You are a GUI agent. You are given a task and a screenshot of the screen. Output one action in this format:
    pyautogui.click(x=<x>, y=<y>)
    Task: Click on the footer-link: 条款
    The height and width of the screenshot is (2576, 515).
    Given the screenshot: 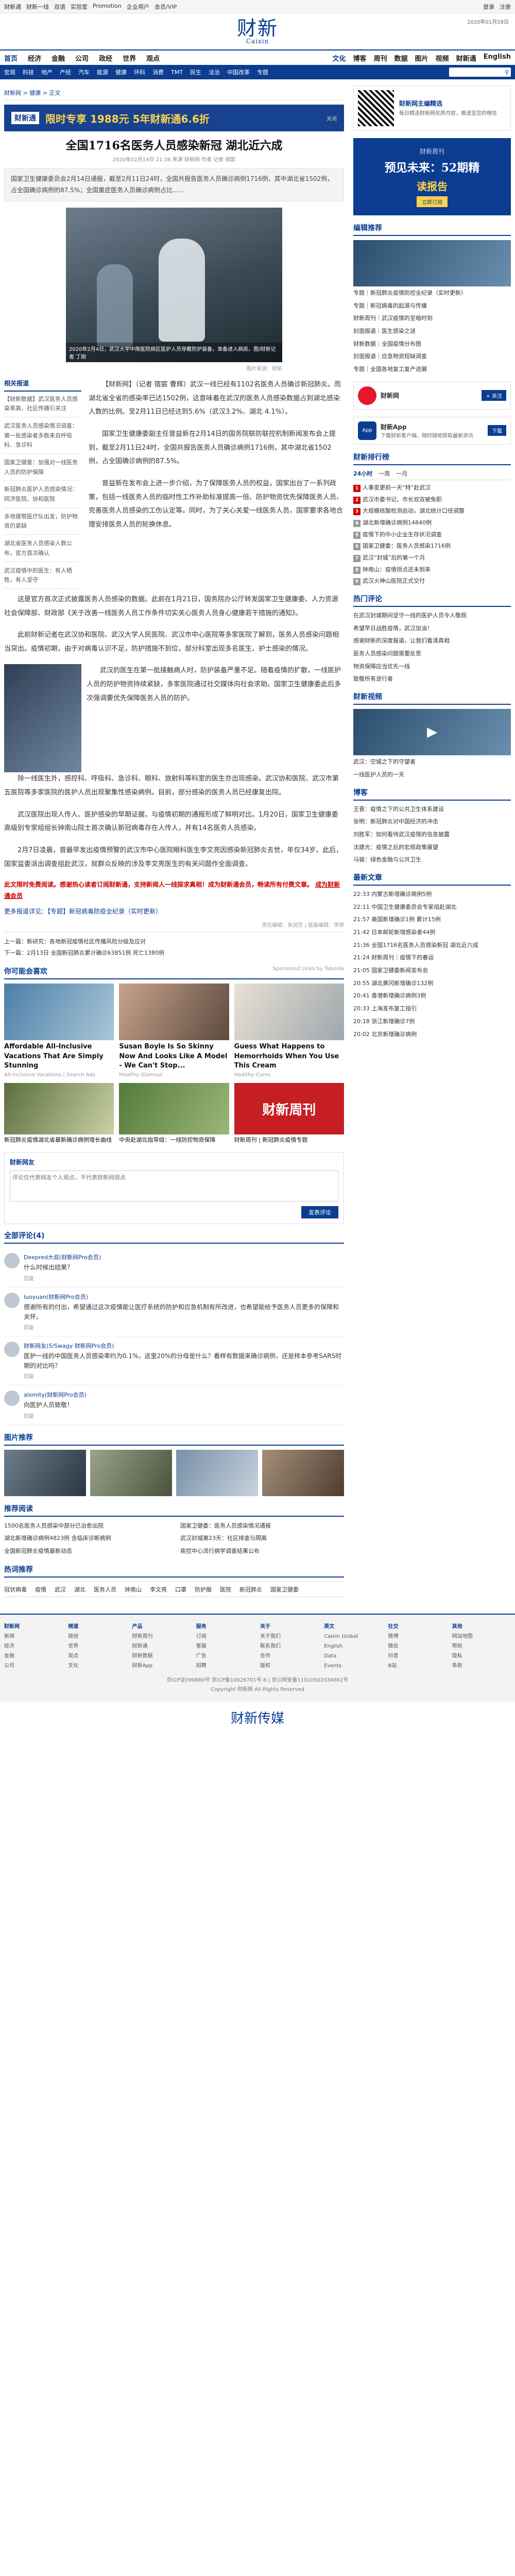 What is the action you would take?
    pyautogui.click(x=482, y=1666)
    